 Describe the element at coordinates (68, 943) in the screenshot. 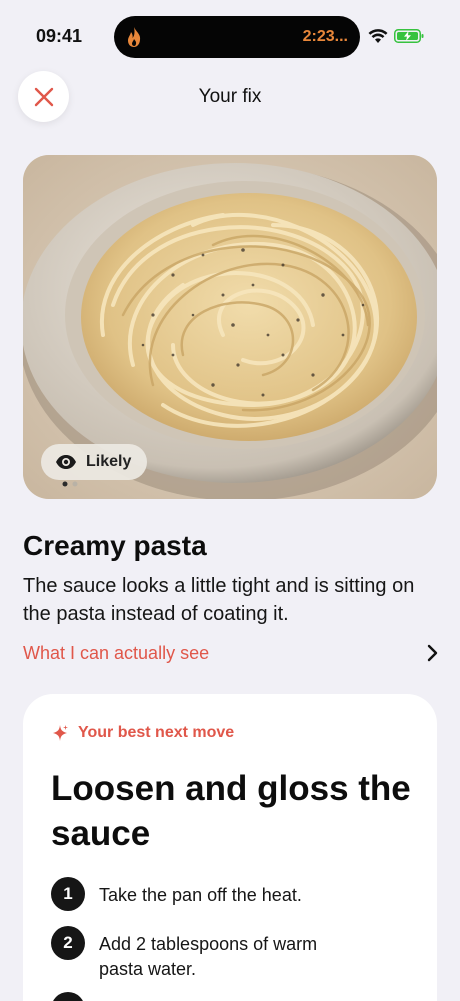

I see `step-number: 2` at that location.